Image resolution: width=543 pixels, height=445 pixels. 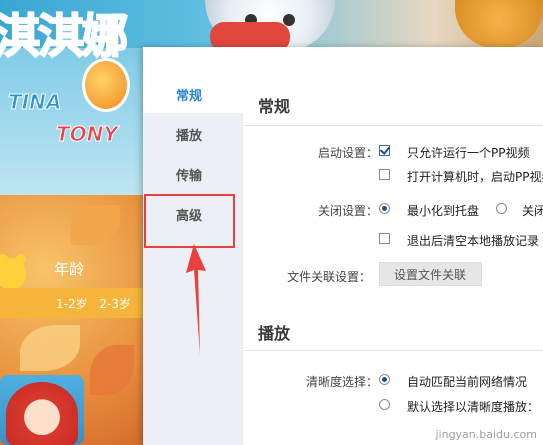 I want to click on logo-tina: TINA, so click(x=34, y=102).